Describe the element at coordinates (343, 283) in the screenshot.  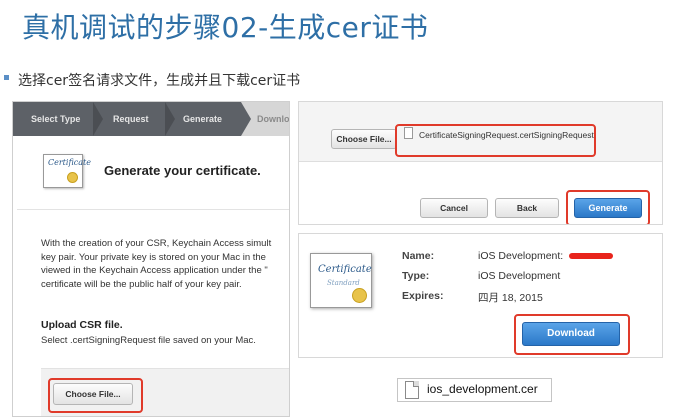
I see `certificate-icon-sublabel: Standard` at that location.